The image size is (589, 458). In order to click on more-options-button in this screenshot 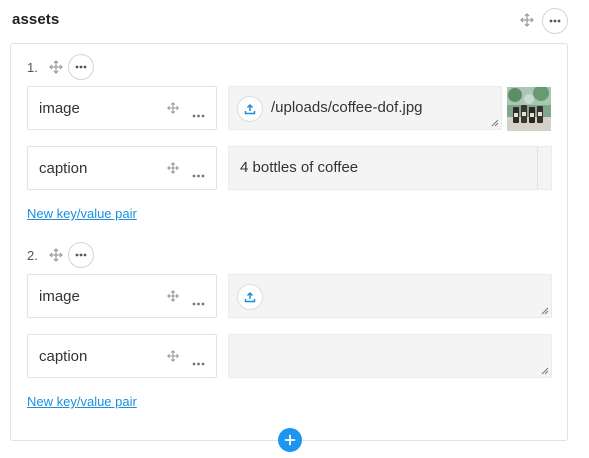, I will do `click(555, 21)`.